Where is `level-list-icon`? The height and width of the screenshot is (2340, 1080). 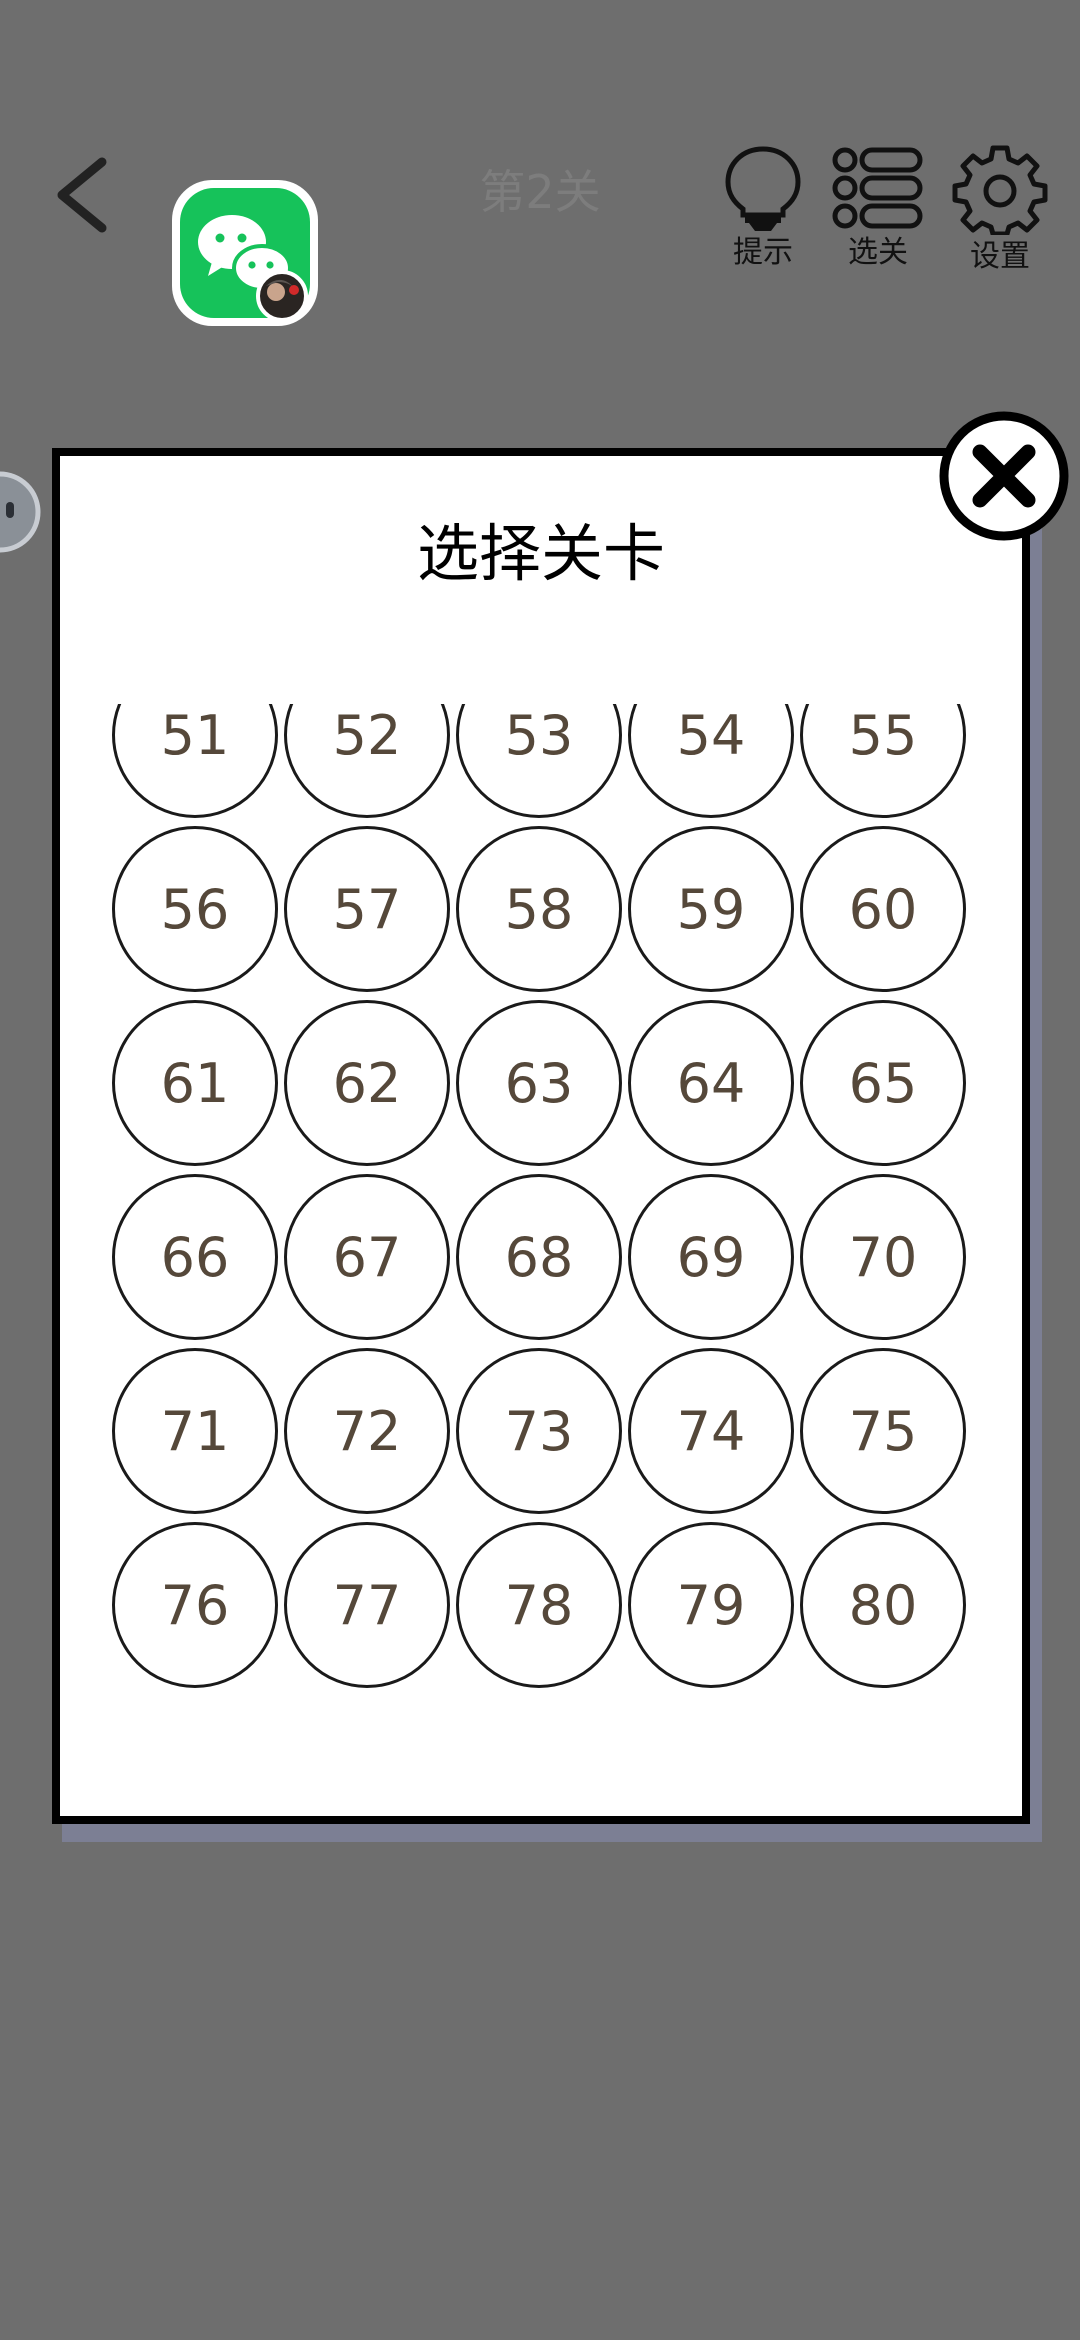 level-list-icon is located at coordinates (877, 188).